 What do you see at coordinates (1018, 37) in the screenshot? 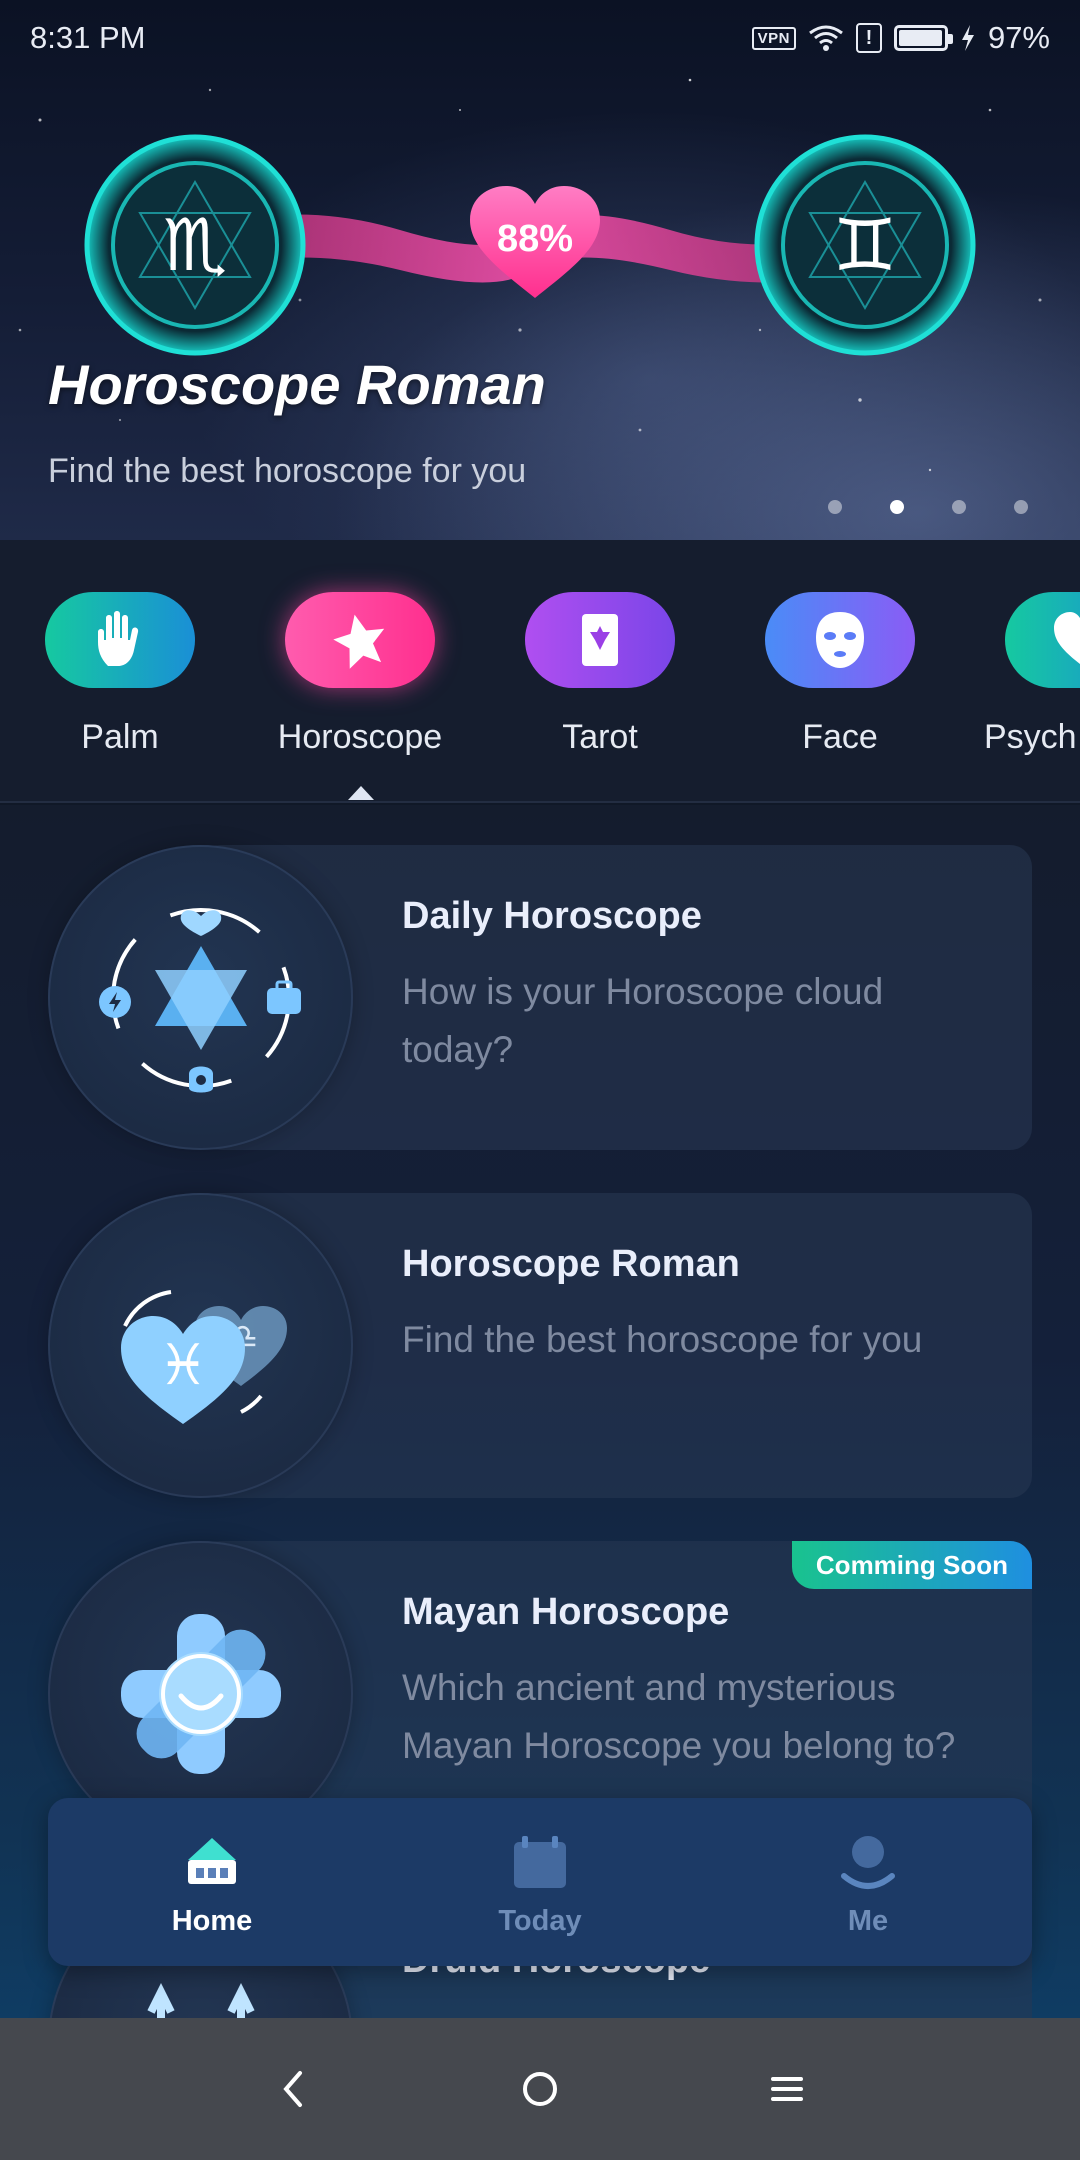
I see `battery-percent: 97%` at bounding box center [1018, 37].